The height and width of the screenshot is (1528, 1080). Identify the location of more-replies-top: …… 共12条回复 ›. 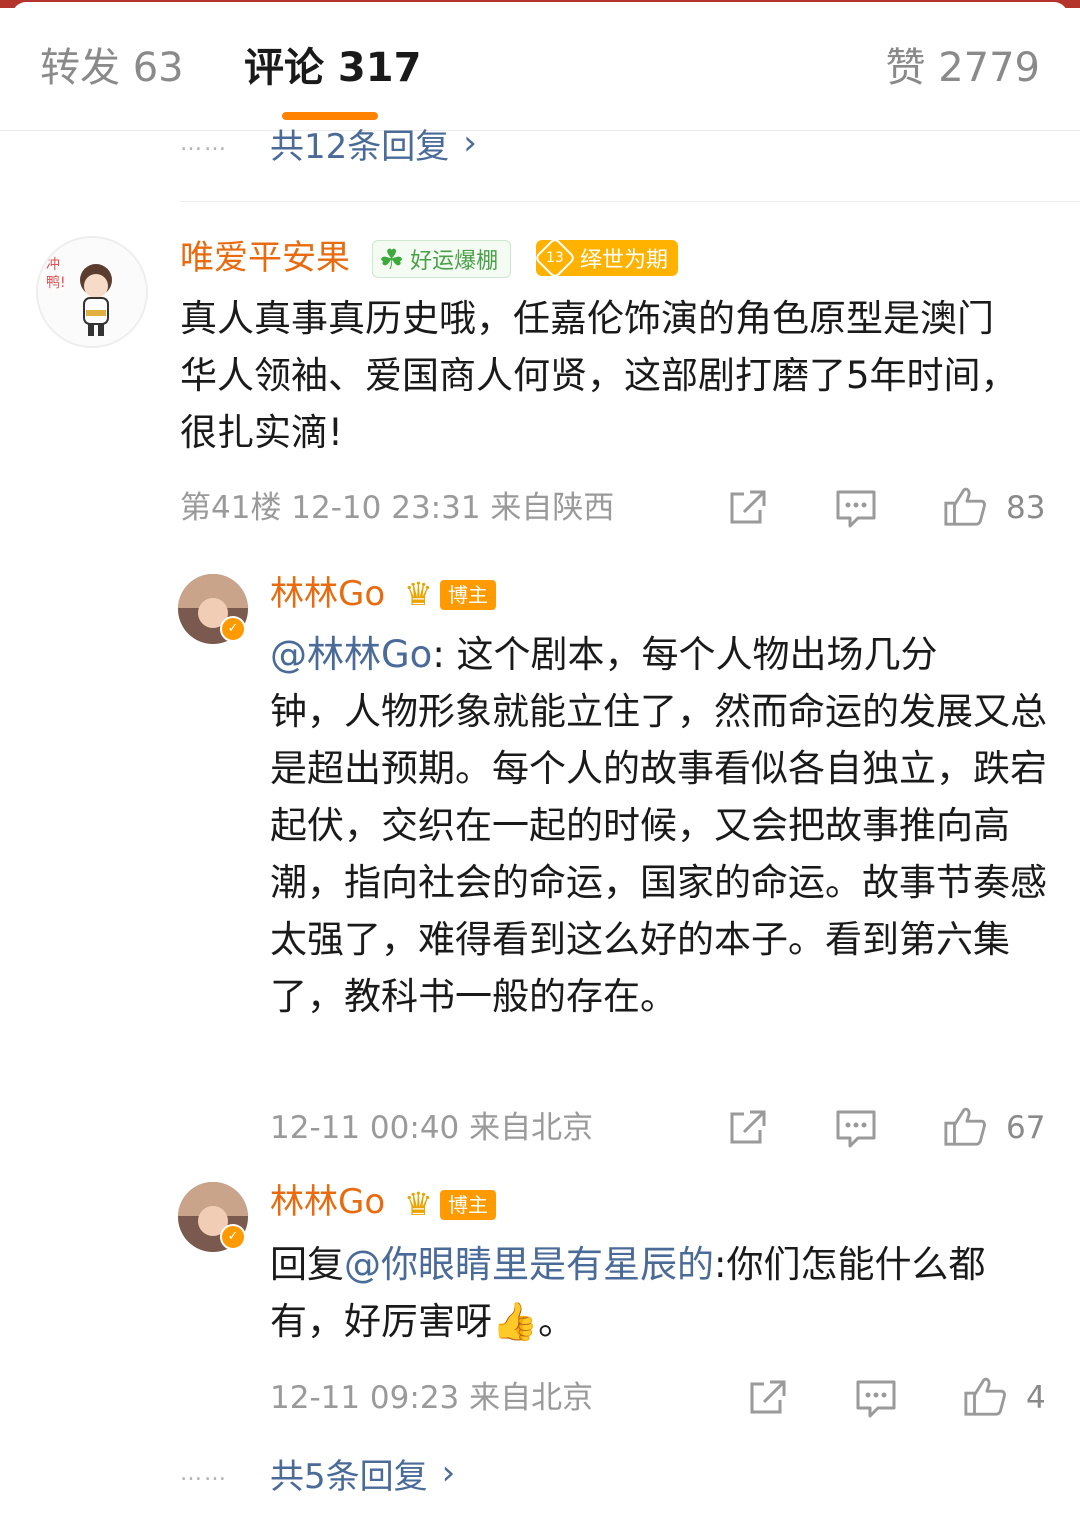
(328, 143).